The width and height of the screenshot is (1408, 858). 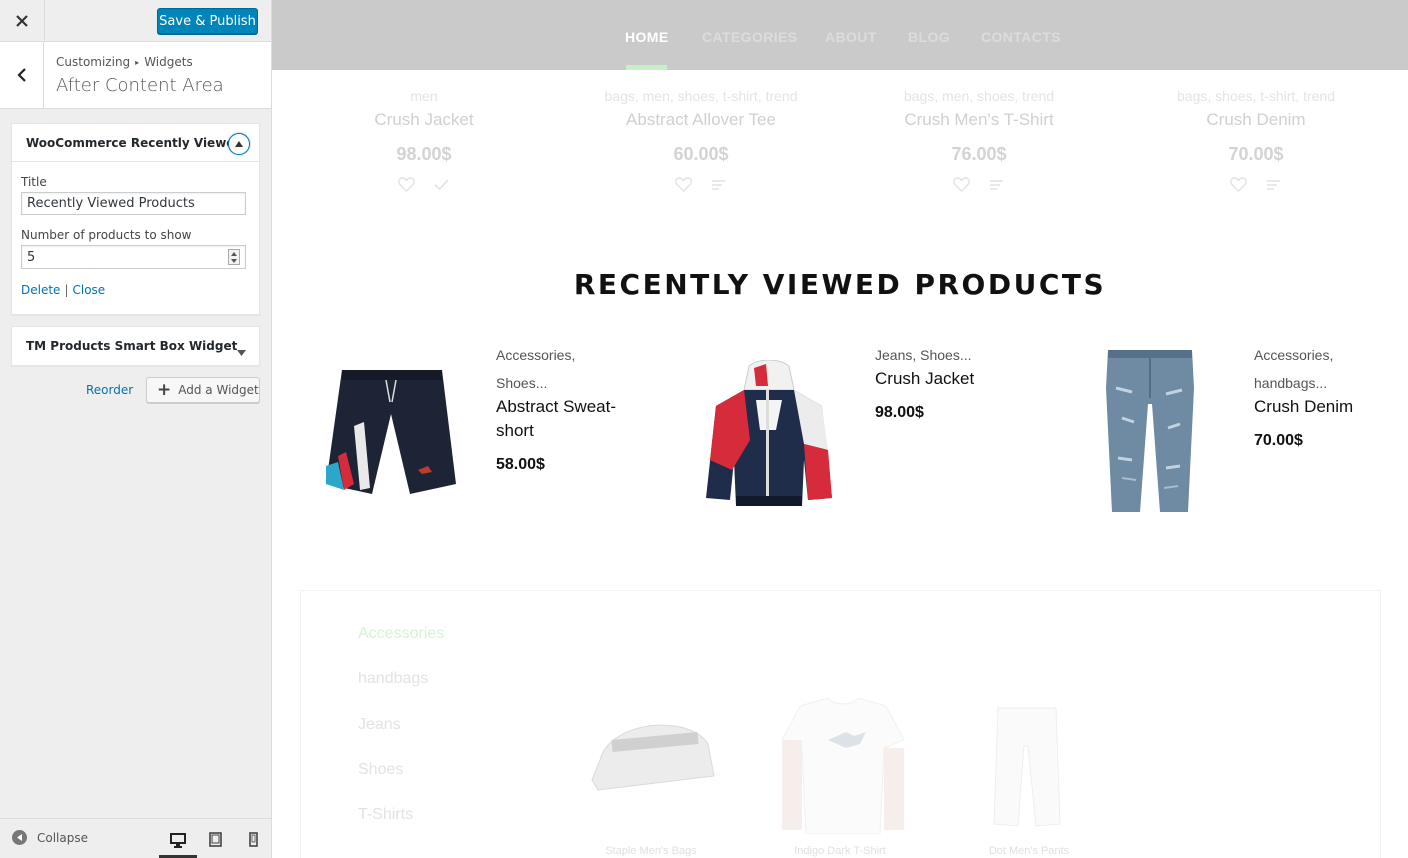 I want to click on category-jeans: Jeans, so click(x=379, y=725).